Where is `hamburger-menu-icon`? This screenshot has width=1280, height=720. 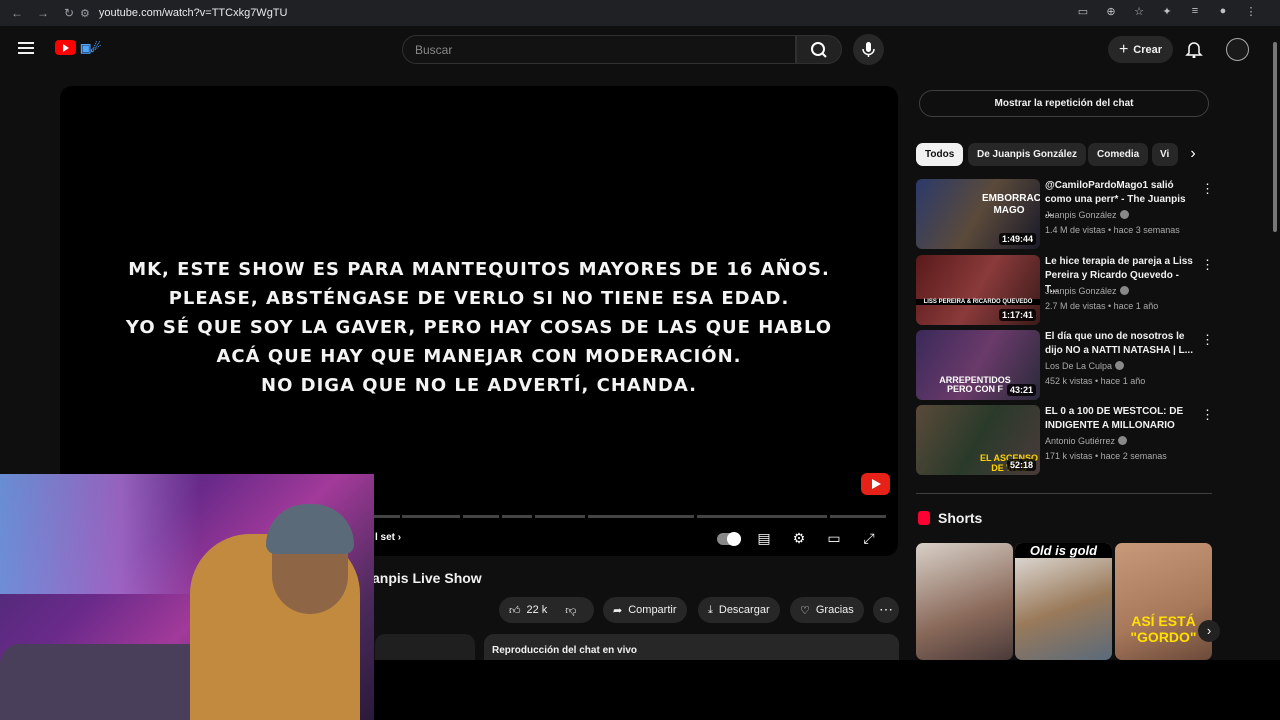 hamburger-menu-icon is located at coordinates (26, 48).